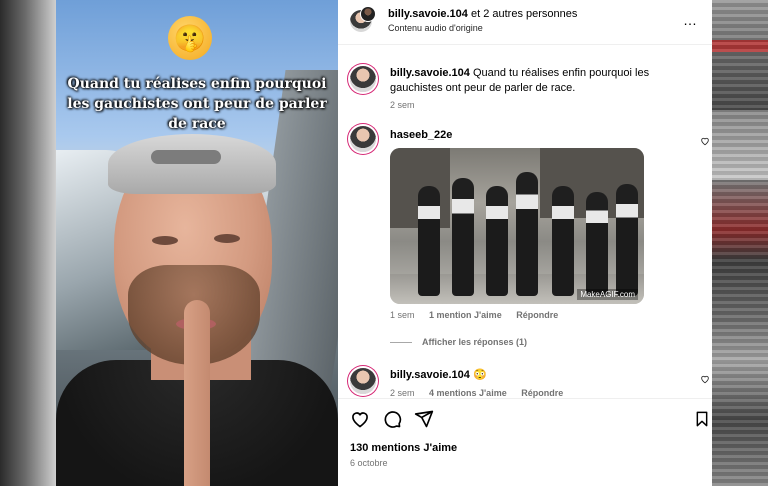 This screenshot has height=486, width=768. What do you see at coordinates (740, 243) in the screenshot?
I see `blurred-background-right` at bounding box center [740, 243].